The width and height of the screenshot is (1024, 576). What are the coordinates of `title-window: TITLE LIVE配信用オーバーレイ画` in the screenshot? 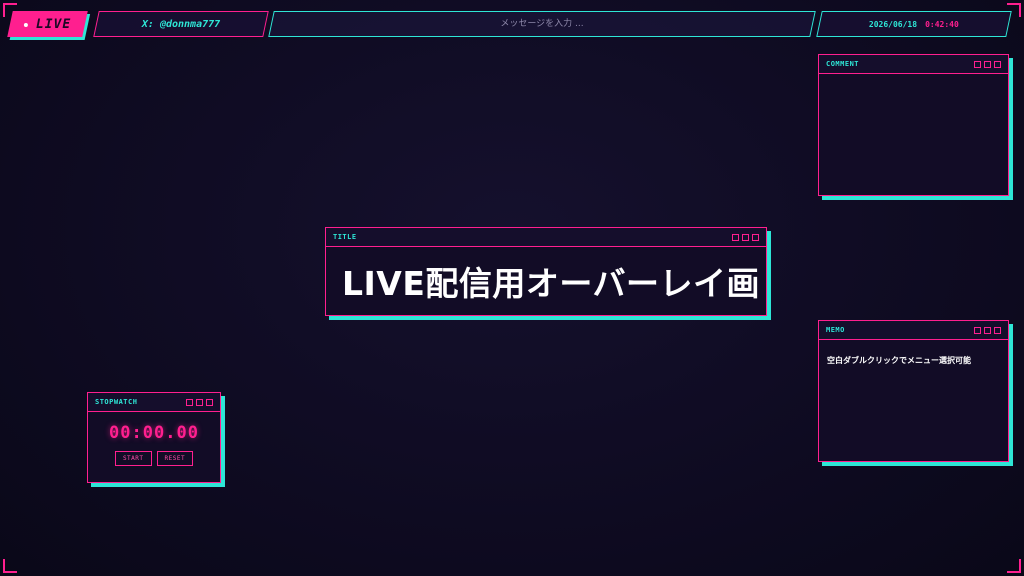 It's located at (546, 271).